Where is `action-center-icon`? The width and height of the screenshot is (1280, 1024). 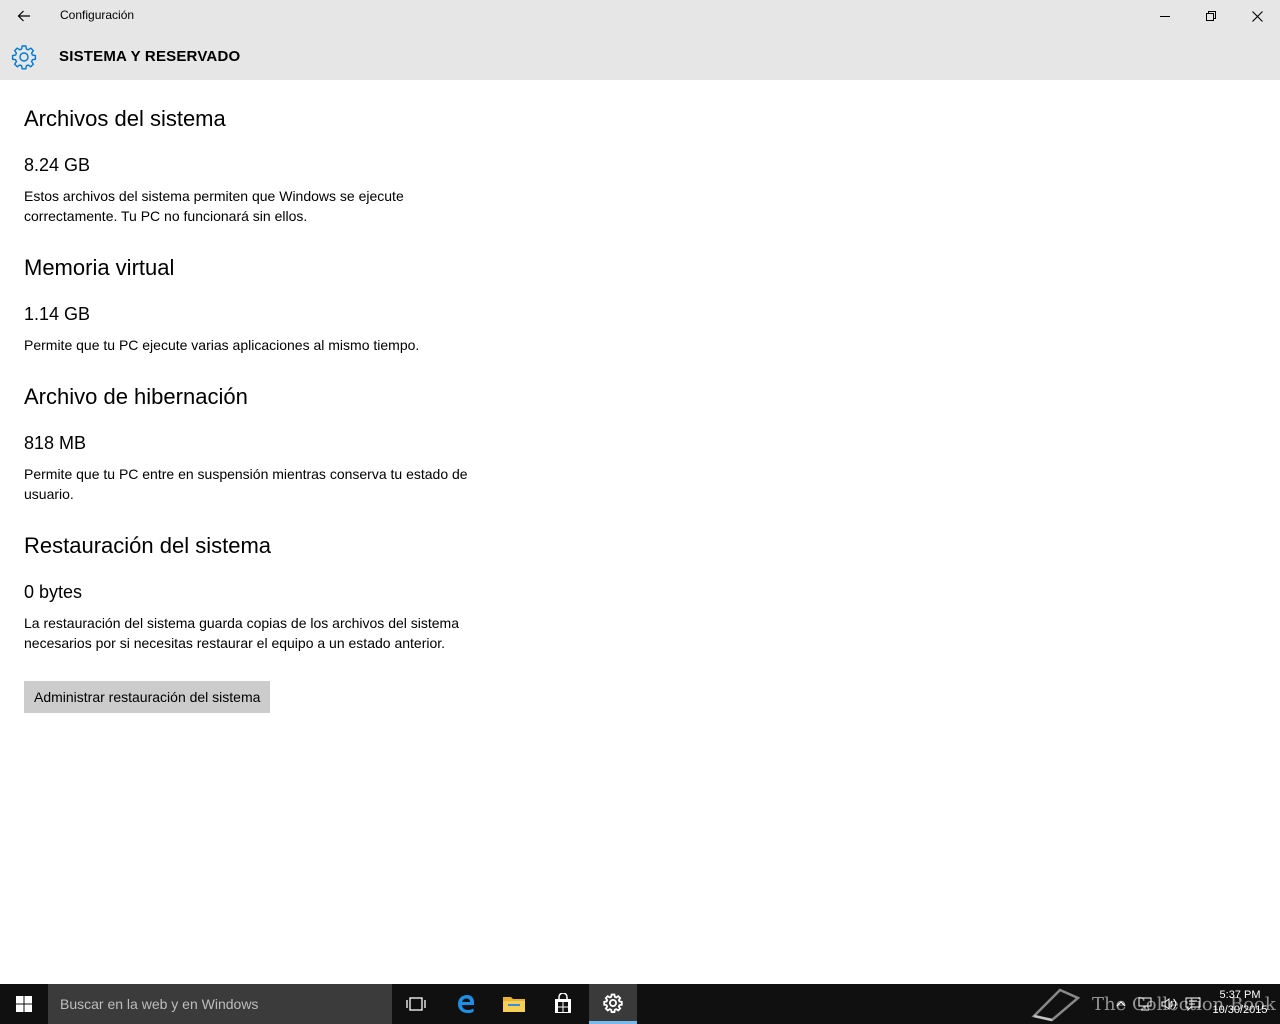 action-center-icon is located at coordinates (1193, 1004).